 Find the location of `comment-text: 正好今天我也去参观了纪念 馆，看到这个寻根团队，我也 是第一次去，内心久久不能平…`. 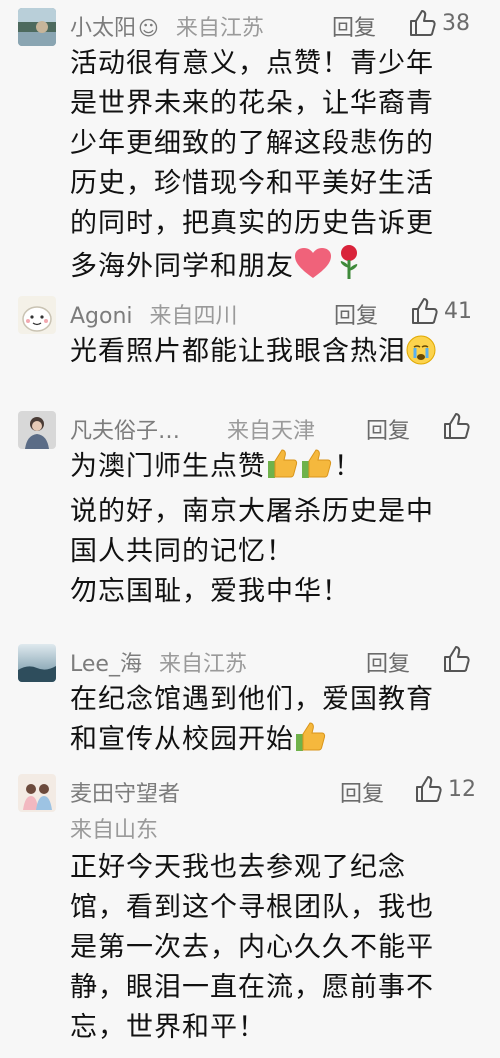

comment-text: 正好今天我也去参观了纪念 馆，看到这个寻根团队，我也 是第一次去，内心久久不能平… is located at coordinates (252, 947).